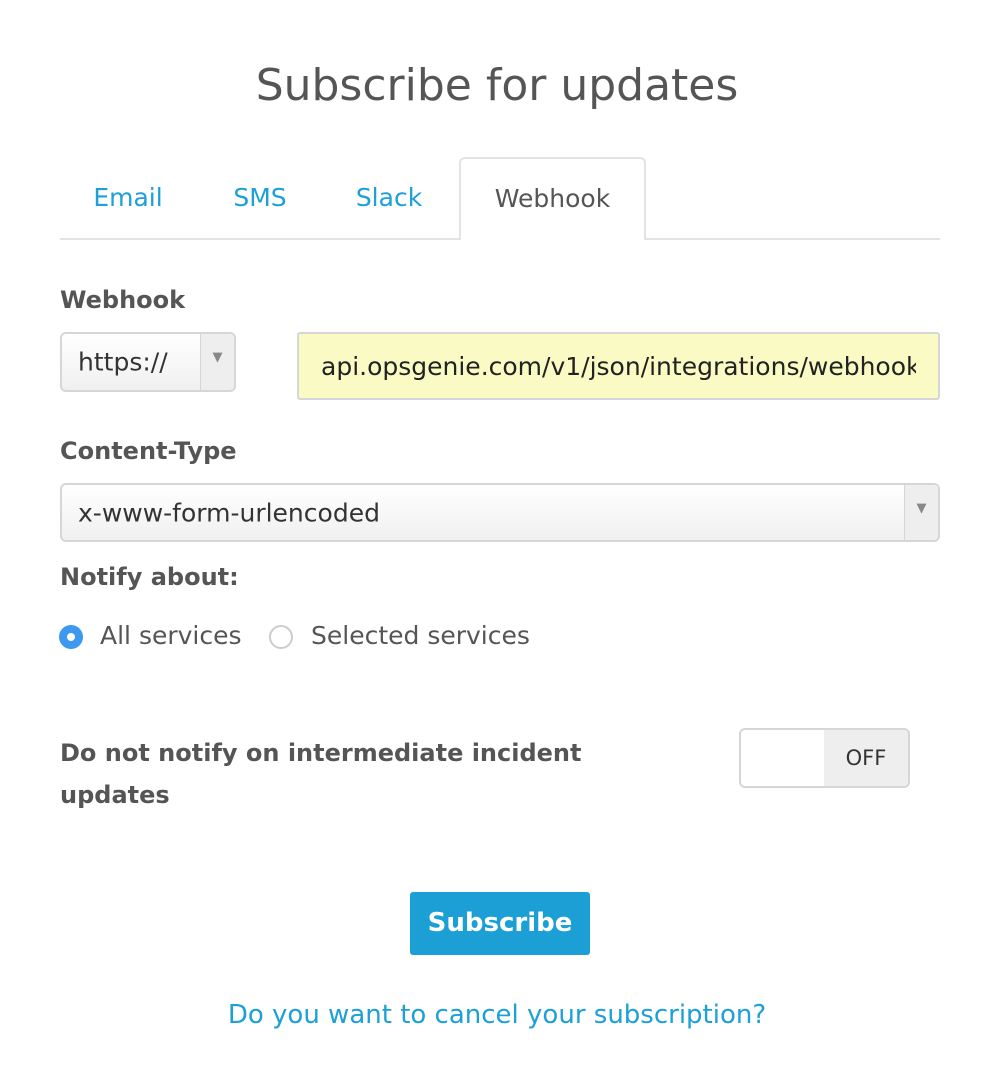 Image resolution: width=994 pixels, height=1086 pixels. I want to click on selected-services-label: Selected services, so click(420, 635).